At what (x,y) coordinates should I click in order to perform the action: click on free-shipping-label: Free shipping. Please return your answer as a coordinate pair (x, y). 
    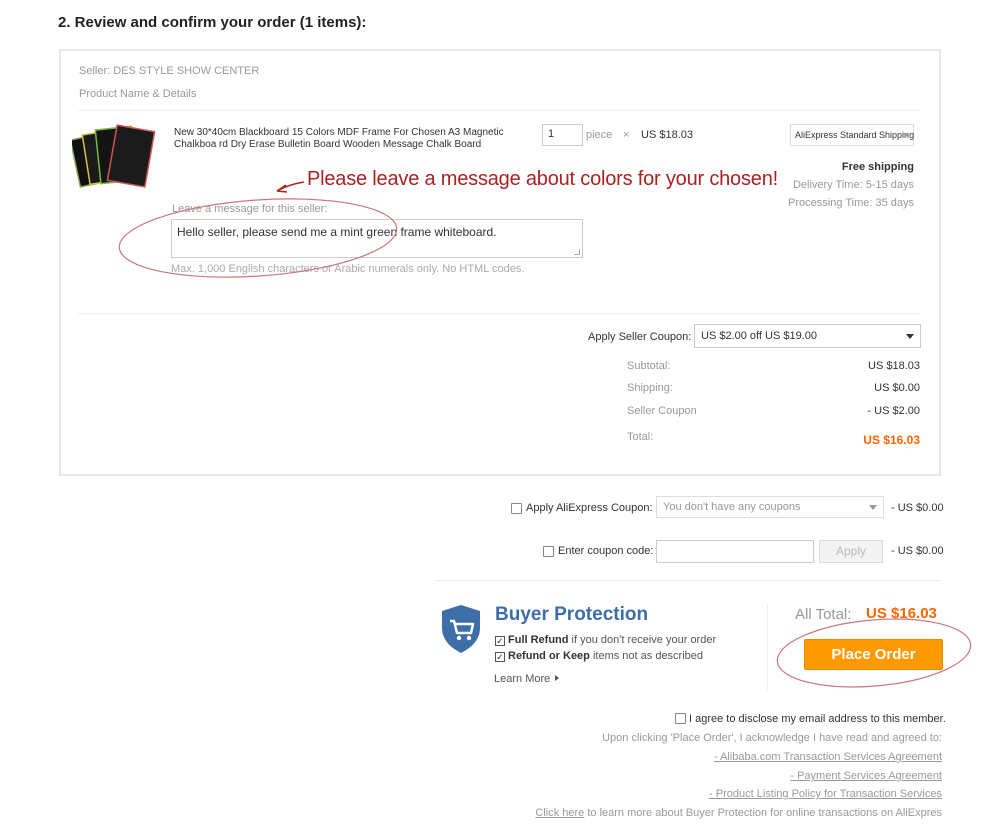
    Looking at the image, I should click on (877, 167).